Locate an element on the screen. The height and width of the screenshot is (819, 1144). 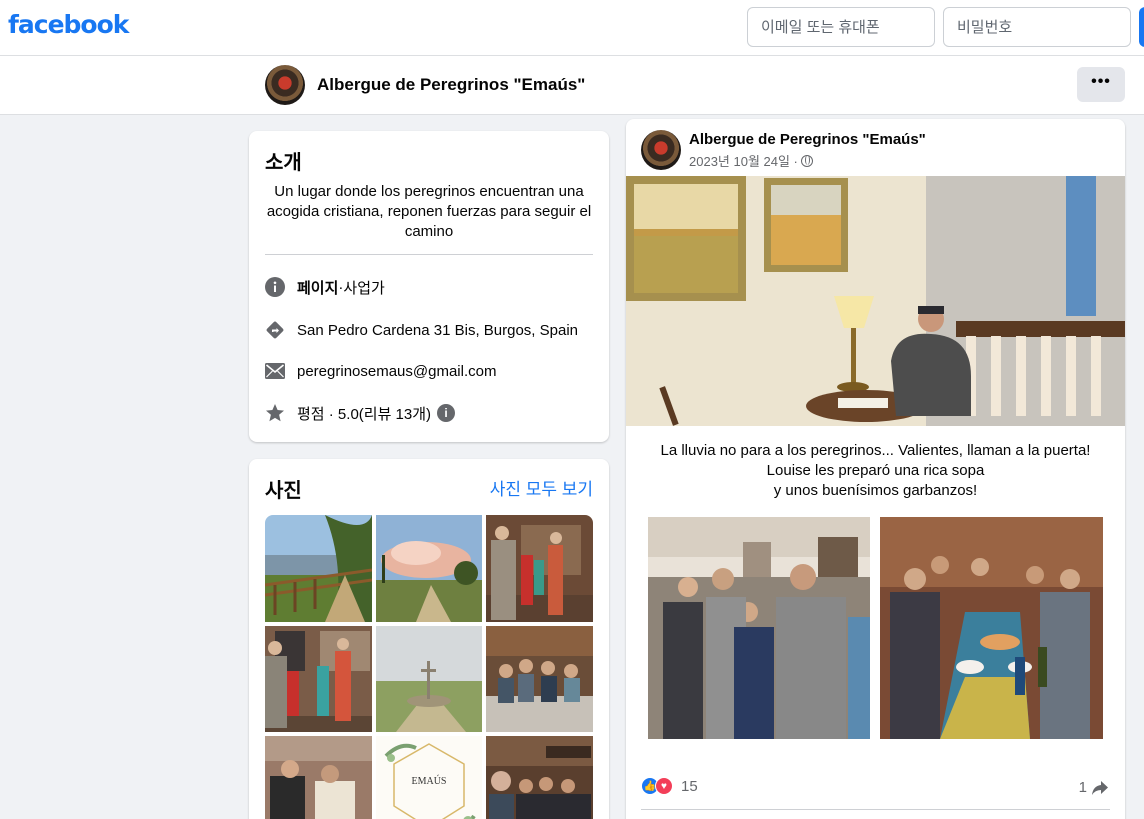
post-author-name: Albergue de Peregrinos "Emaús" is located at coordinates (807, 139).